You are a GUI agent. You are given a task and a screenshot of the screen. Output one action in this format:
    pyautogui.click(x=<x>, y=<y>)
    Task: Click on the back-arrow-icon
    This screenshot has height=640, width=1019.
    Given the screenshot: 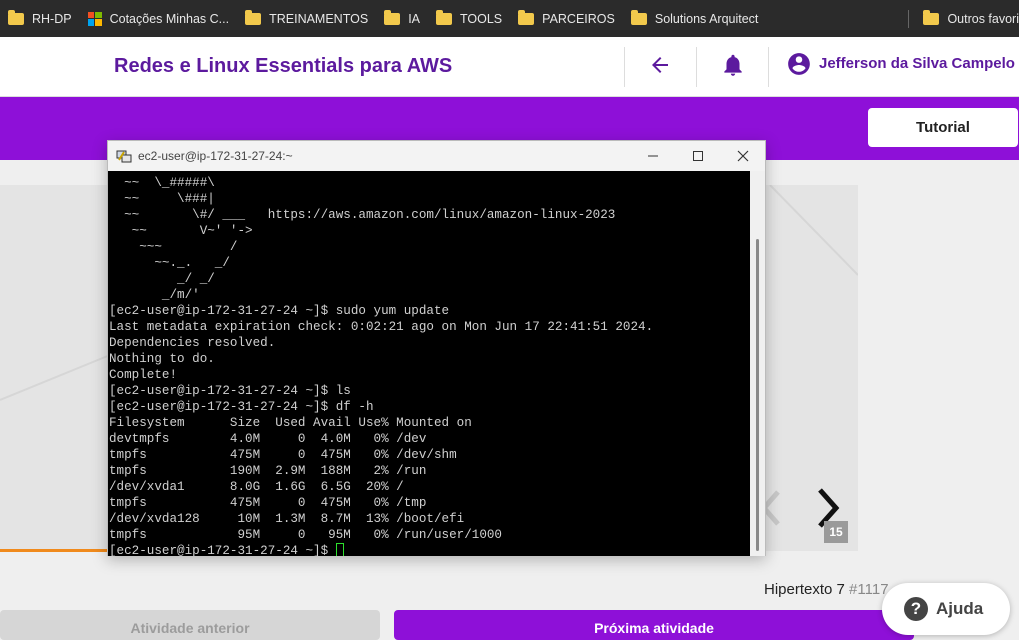 What is the action you would take?
    pyautogui.click(x=660, y=65)
    